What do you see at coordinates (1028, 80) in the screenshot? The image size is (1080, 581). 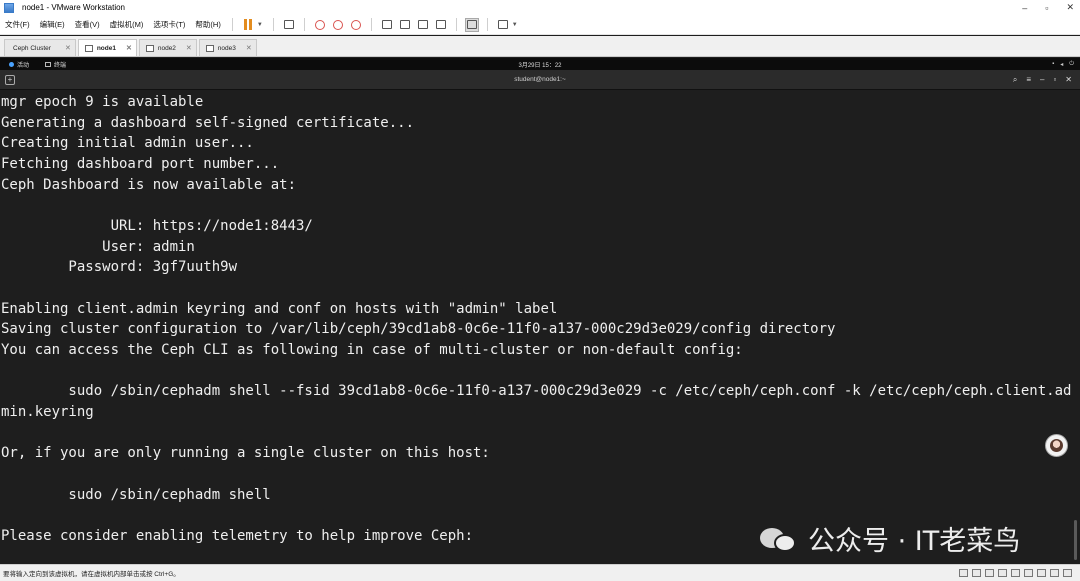 I see `hamburger-menu-icon: ≡` at bounding box center [1028, 80].